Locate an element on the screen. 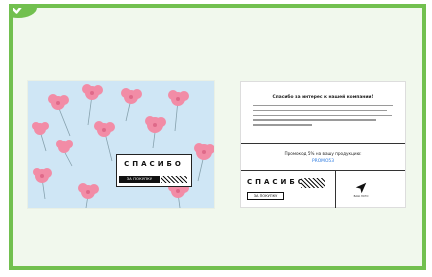  send-arrow-icon is located at coordinates (361, 188).